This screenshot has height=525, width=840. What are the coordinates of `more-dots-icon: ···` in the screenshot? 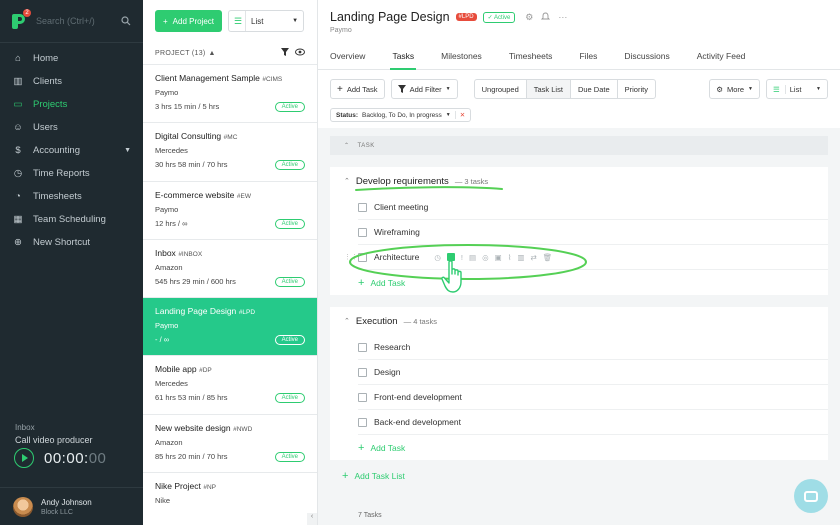 It's located at (562, 17).